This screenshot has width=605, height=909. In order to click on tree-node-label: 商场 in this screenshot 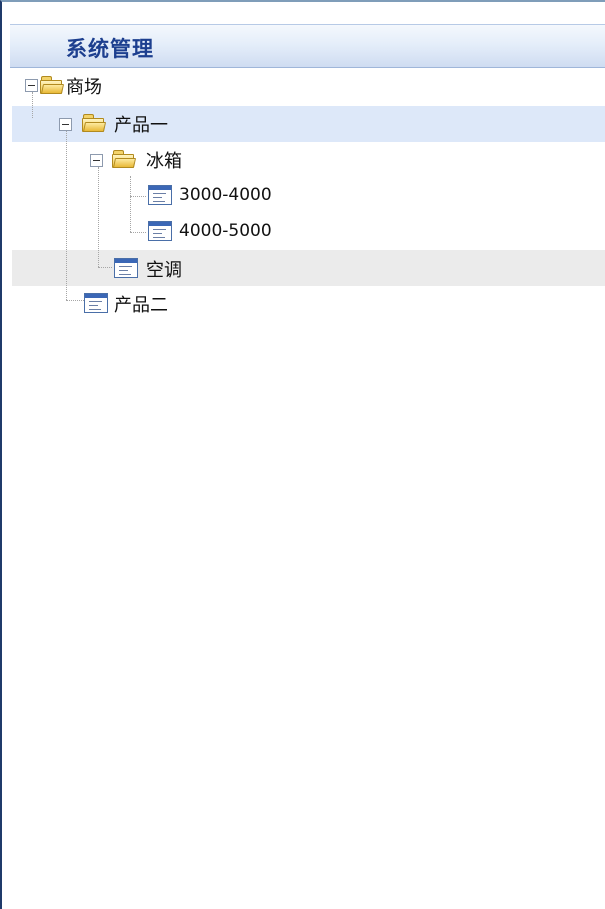, I will do `click(84, 86)`.